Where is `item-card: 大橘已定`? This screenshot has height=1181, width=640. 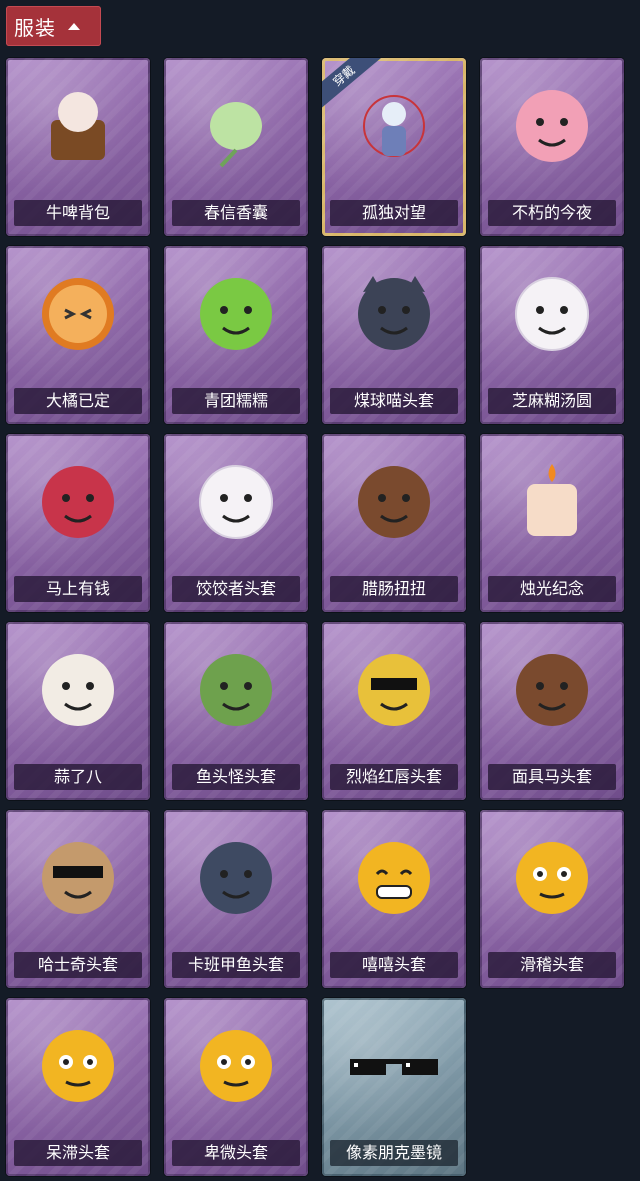
item-card: 大橘已定 is located at coordinates (78, 335).